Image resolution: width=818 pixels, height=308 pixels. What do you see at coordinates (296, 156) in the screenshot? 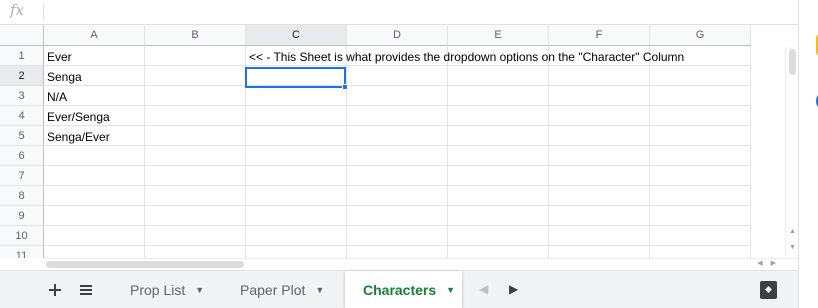
I see `cell-c6` at bounding box center [296, 156].